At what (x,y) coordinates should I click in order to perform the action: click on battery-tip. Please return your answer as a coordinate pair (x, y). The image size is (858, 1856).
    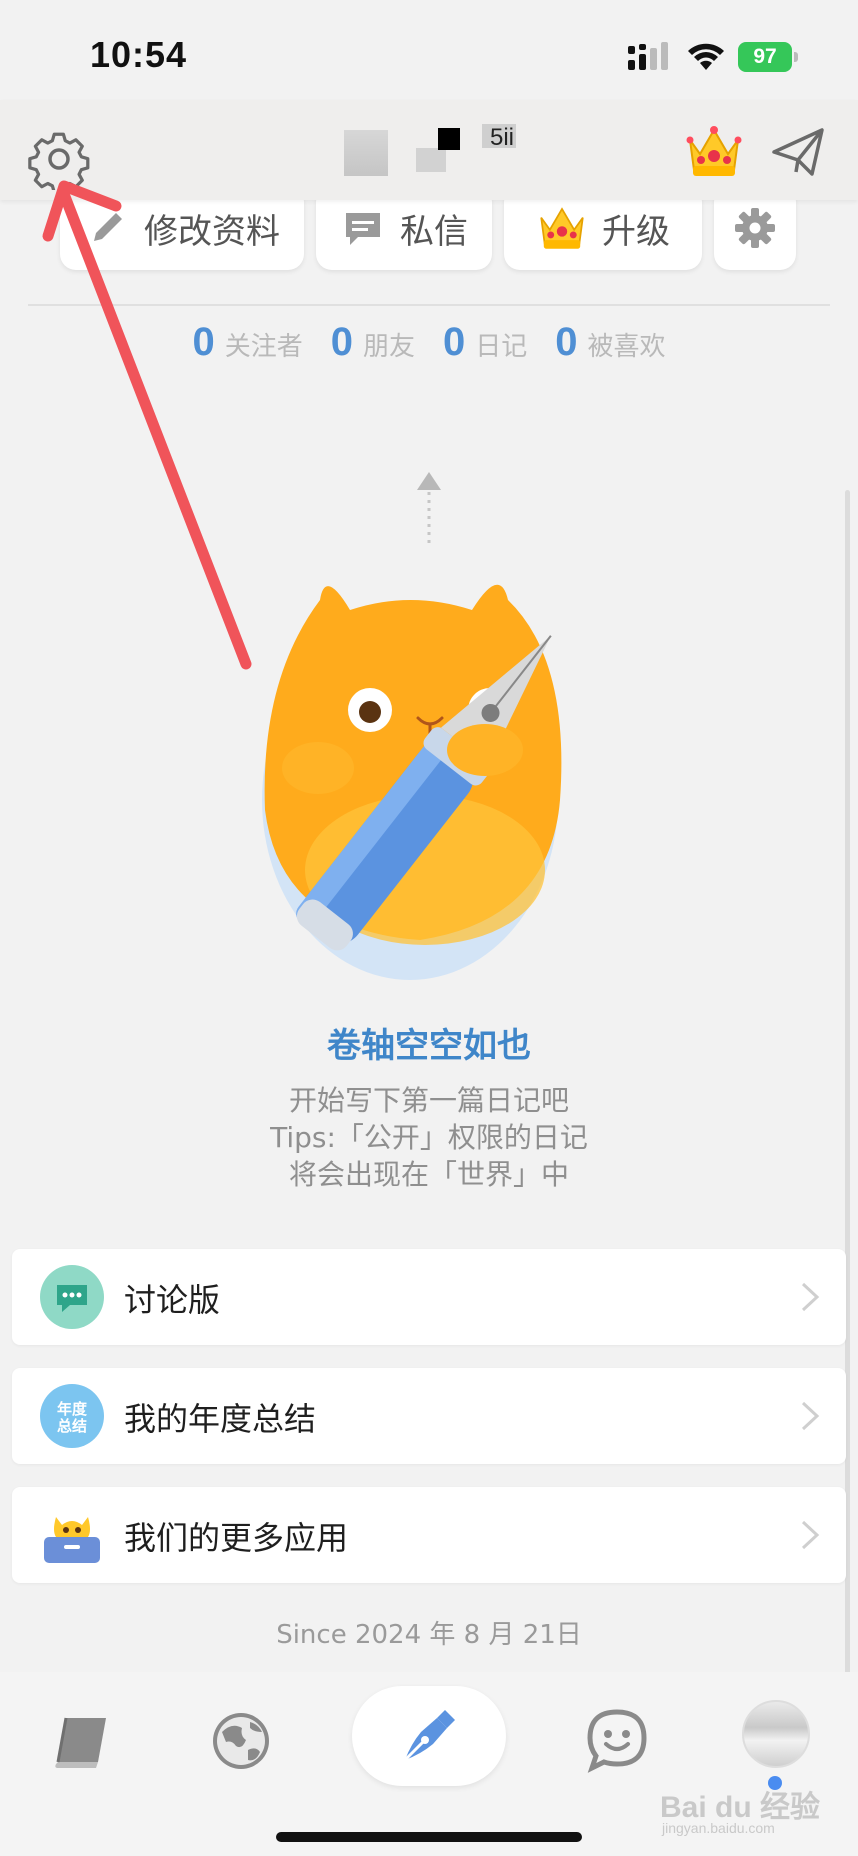
    Looking at the image, I should click on (796, 57).